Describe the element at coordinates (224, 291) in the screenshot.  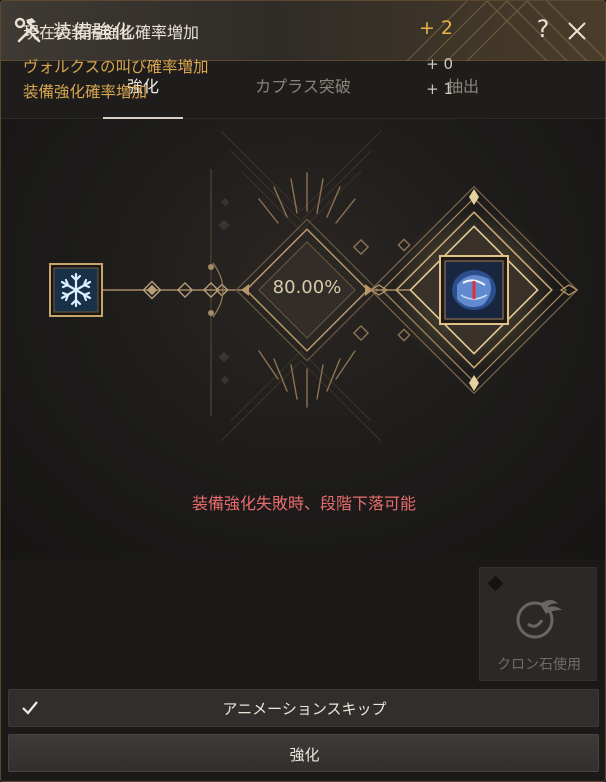
I see `side-dots` at that location.